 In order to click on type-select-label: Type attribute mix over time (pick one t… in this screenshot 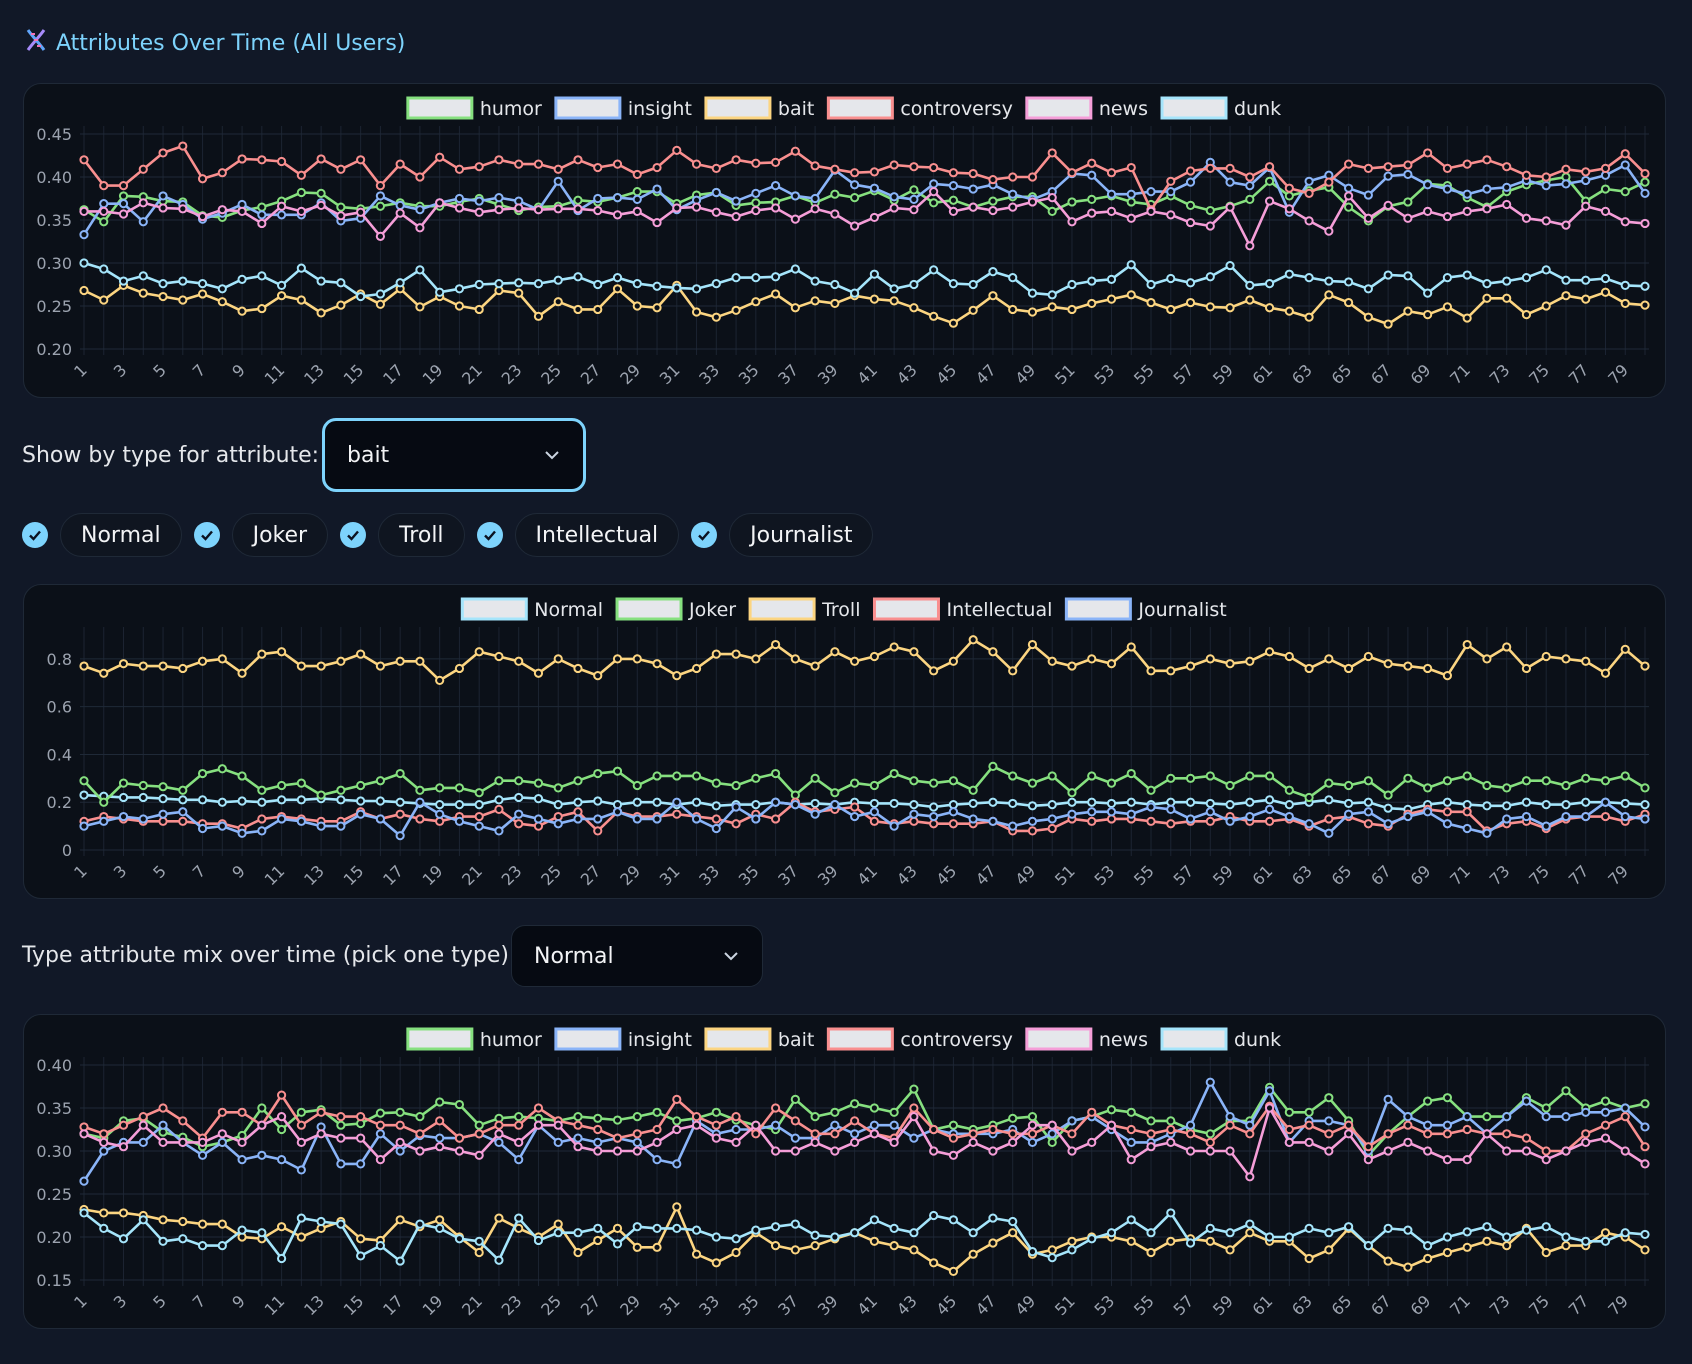, I will do `click(269, 955)`.